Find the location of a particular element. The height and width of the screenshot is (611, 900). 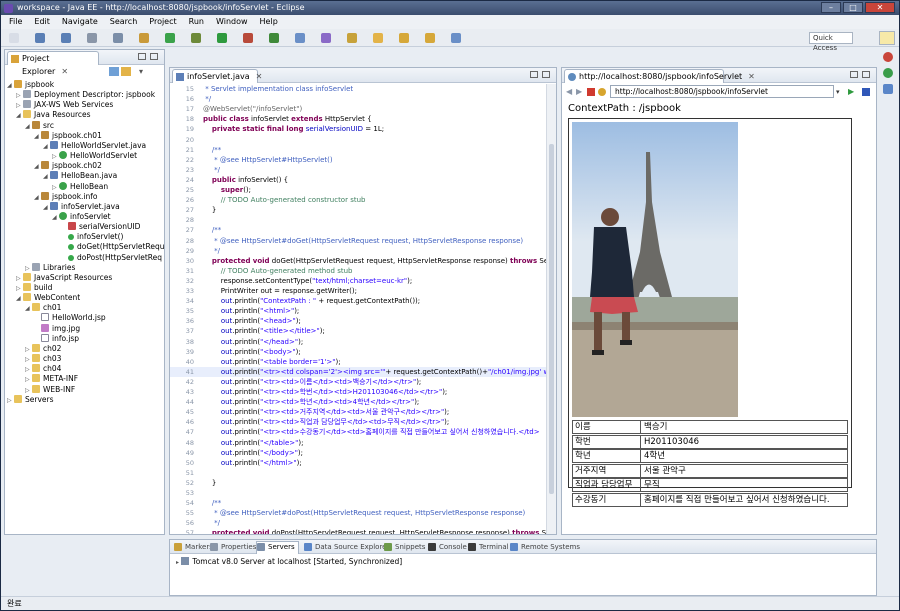

tree-node: ◢ jspbook.ch01 is located at coordinates (68, 136).